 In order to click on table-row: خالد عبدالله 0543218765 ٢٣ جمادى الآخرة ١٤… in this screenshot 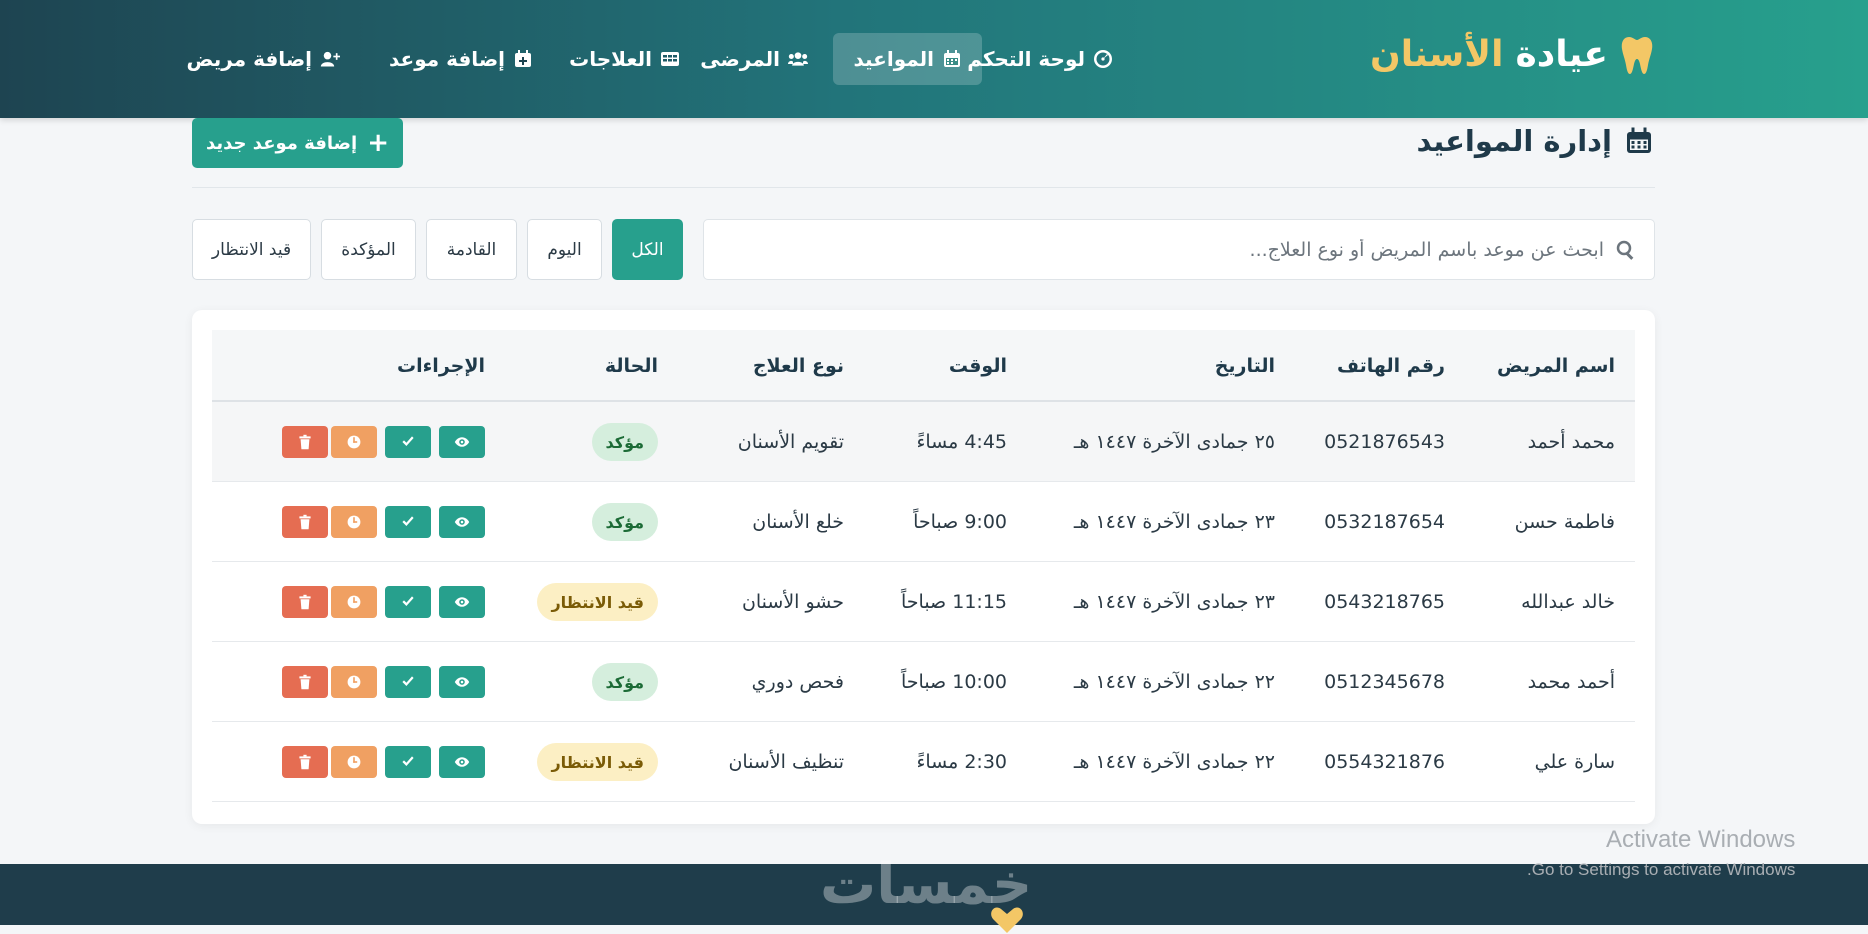, I will do `click(923, 602)`.